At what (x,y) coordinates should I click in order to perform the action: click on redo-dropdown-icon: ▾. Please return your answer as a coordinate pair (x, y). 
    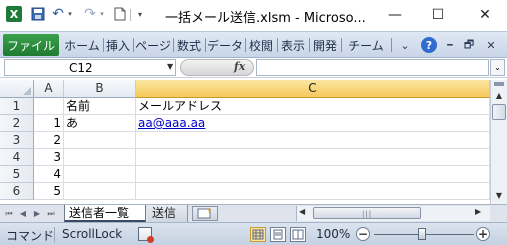
    Looking at the image, I should click on (102, 14).